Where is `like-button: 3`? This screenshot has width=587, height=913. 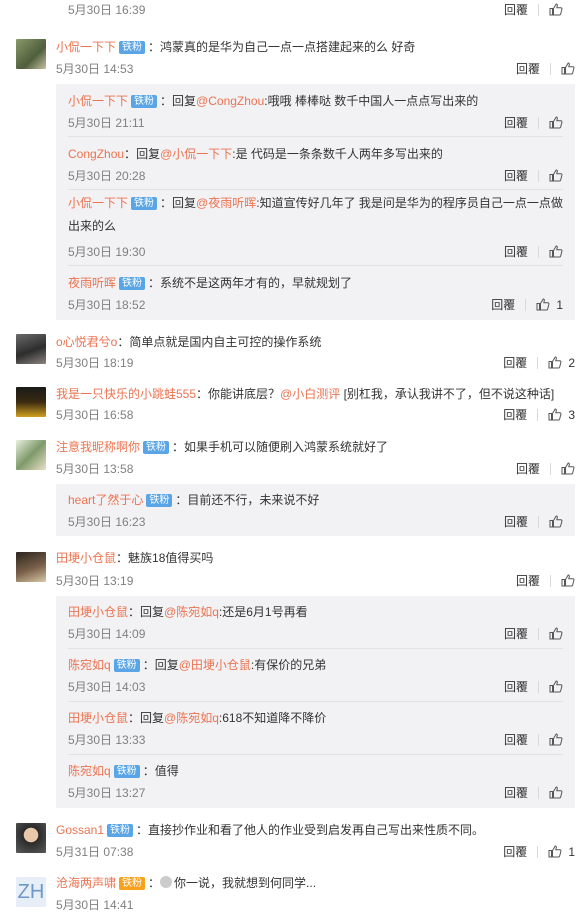 like-button: 3 is located at coordinates (561, 415).